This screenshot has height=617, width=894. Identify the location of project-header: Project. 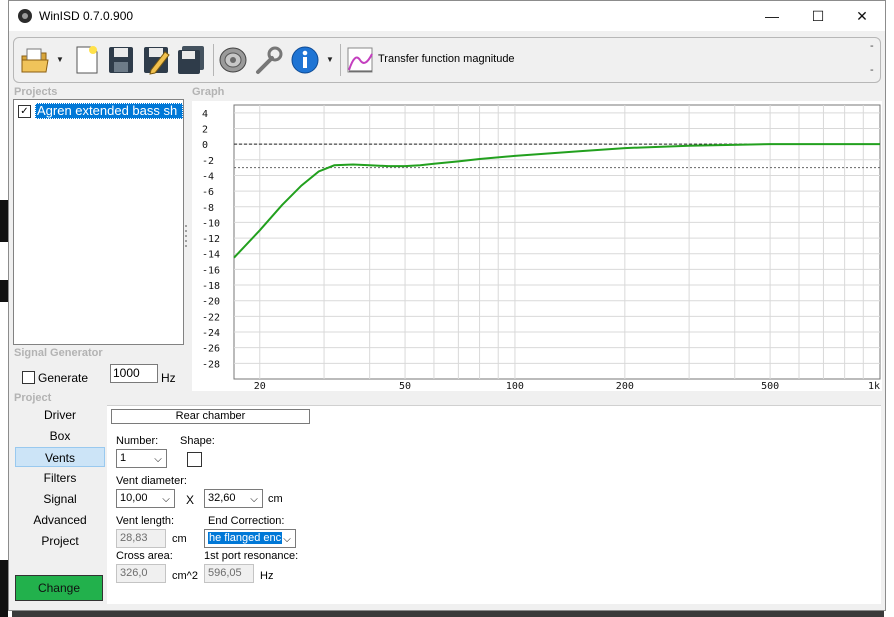
(33, 398).